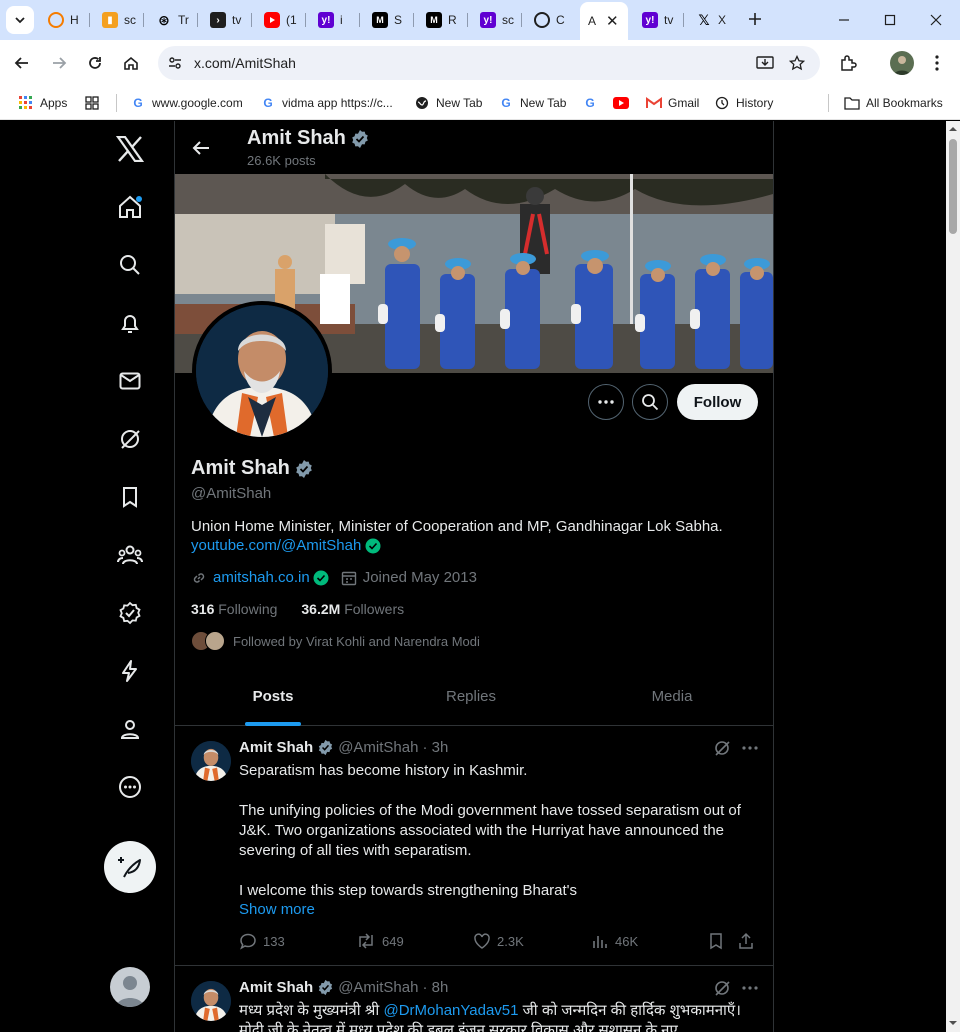 The width and height of the screenshot is (960, 1032). What do you see at coordinates (765, 63) in the screenshot?
I see `install-app-icon` at bounding box center [765, 63].